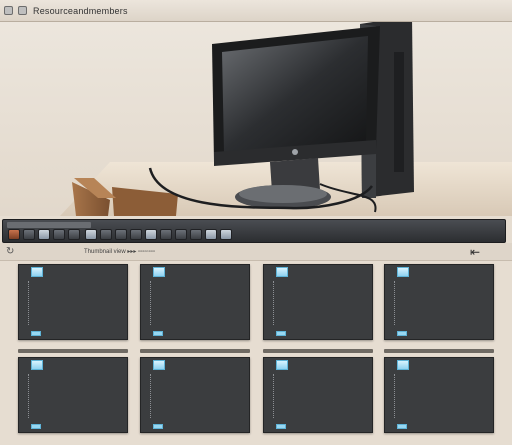 This screenshot has width=512, height=445. Describe the element at coordinates (196, 234) in the screenshot. I see `zoom-tool-icon` at that location.